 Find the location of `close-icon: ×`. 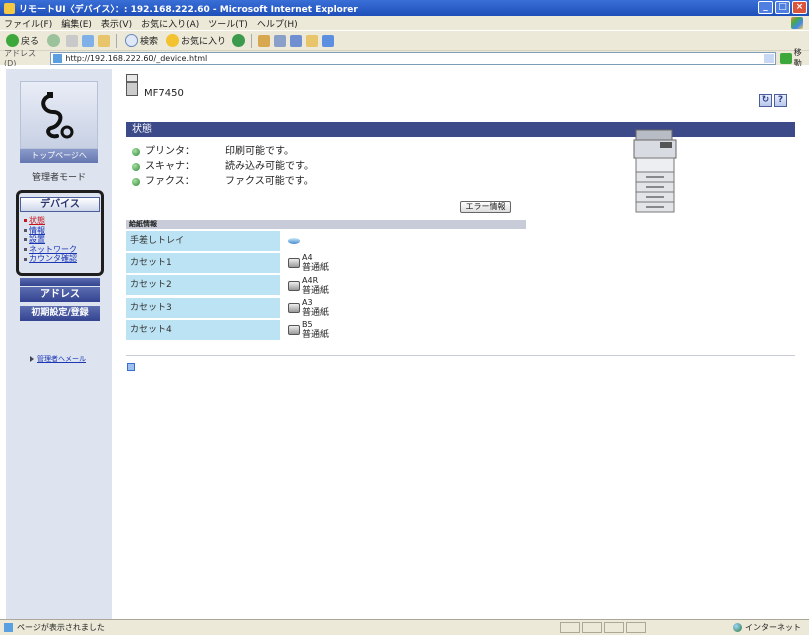

close-icon: × is located at coordinates (799, 7).